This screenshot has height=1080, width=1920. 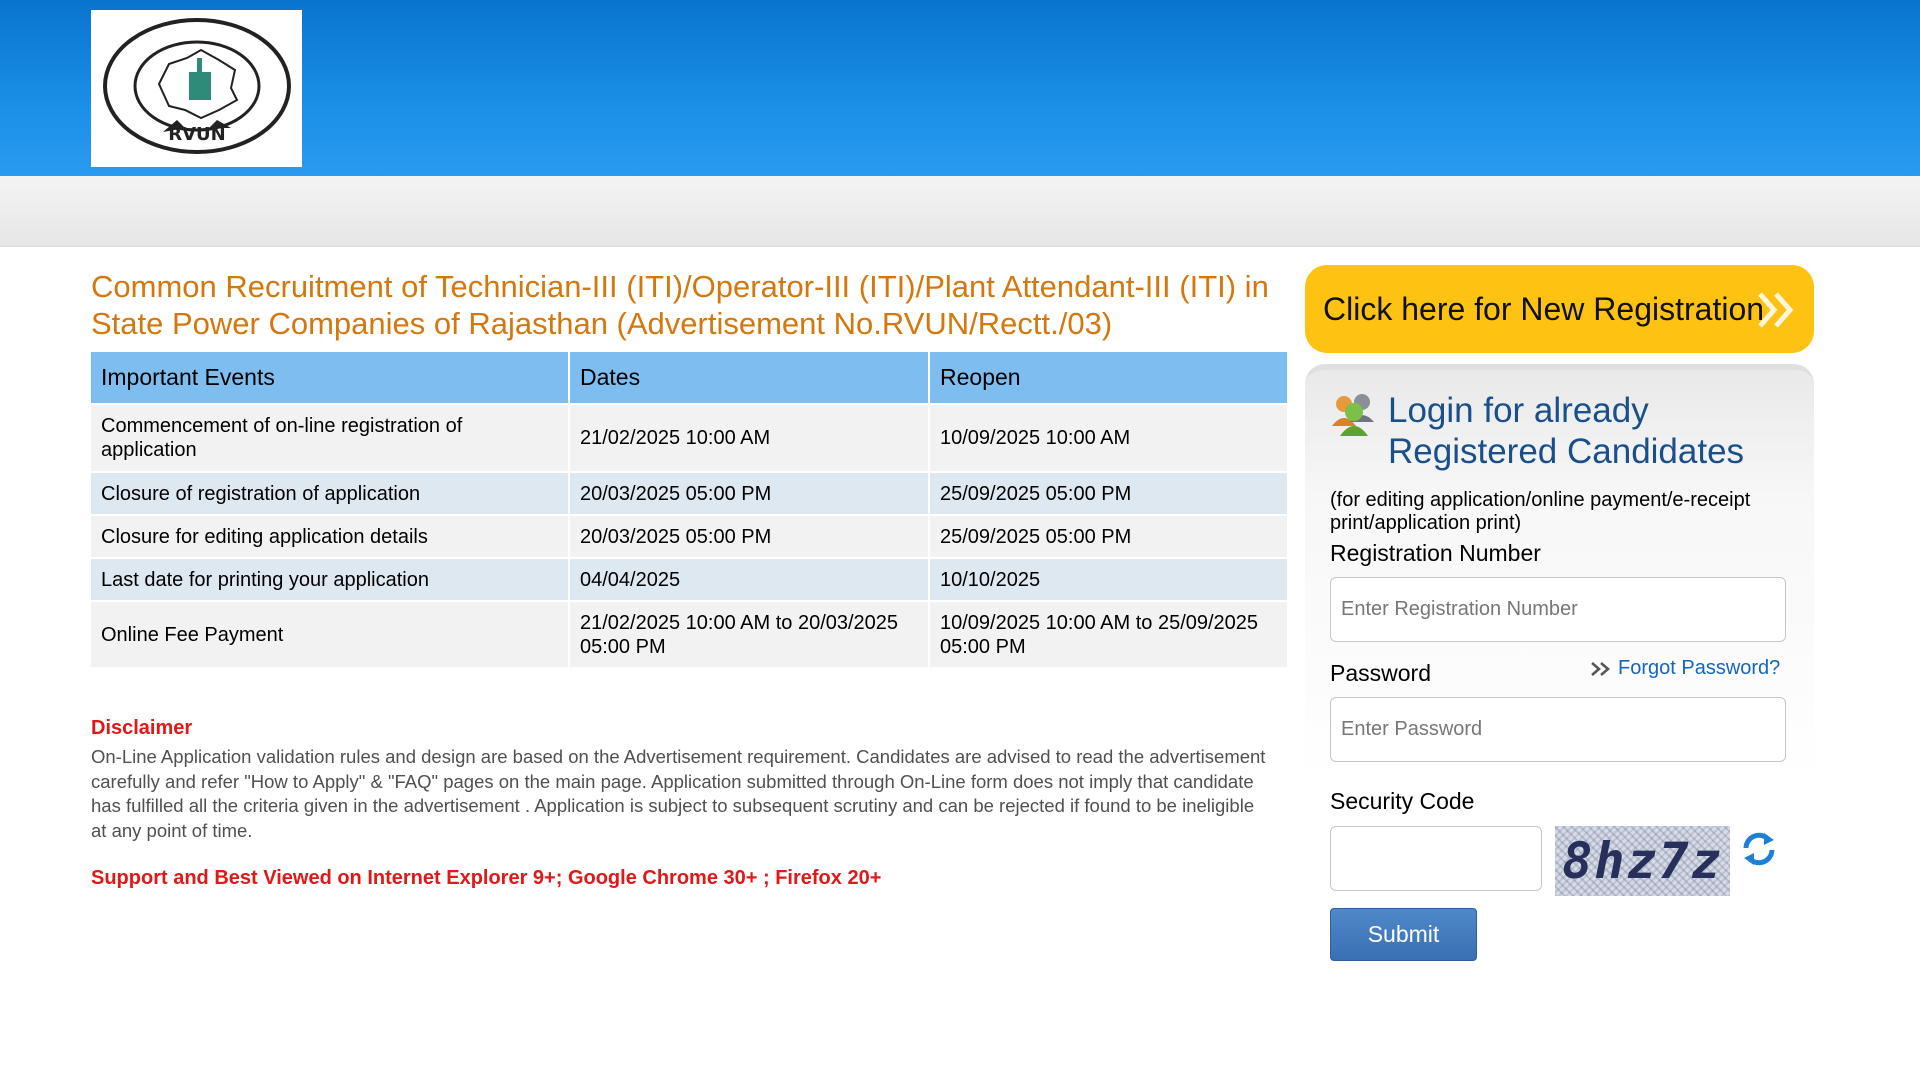 I want to click on submit-button: Submit, so click(x=1403, y=934).